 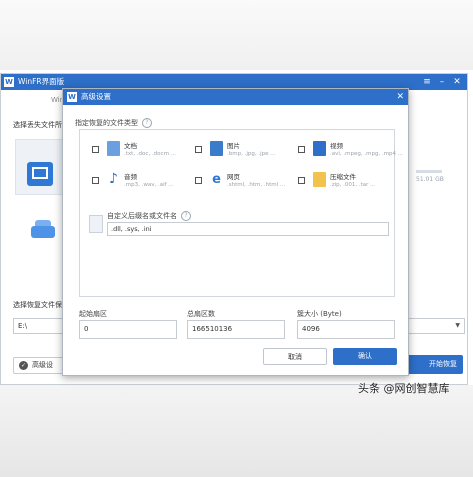 What do you see at coordinates (198, 149) in the screenshot?
I see `checkbox-images` at bounding box center [198, 149].